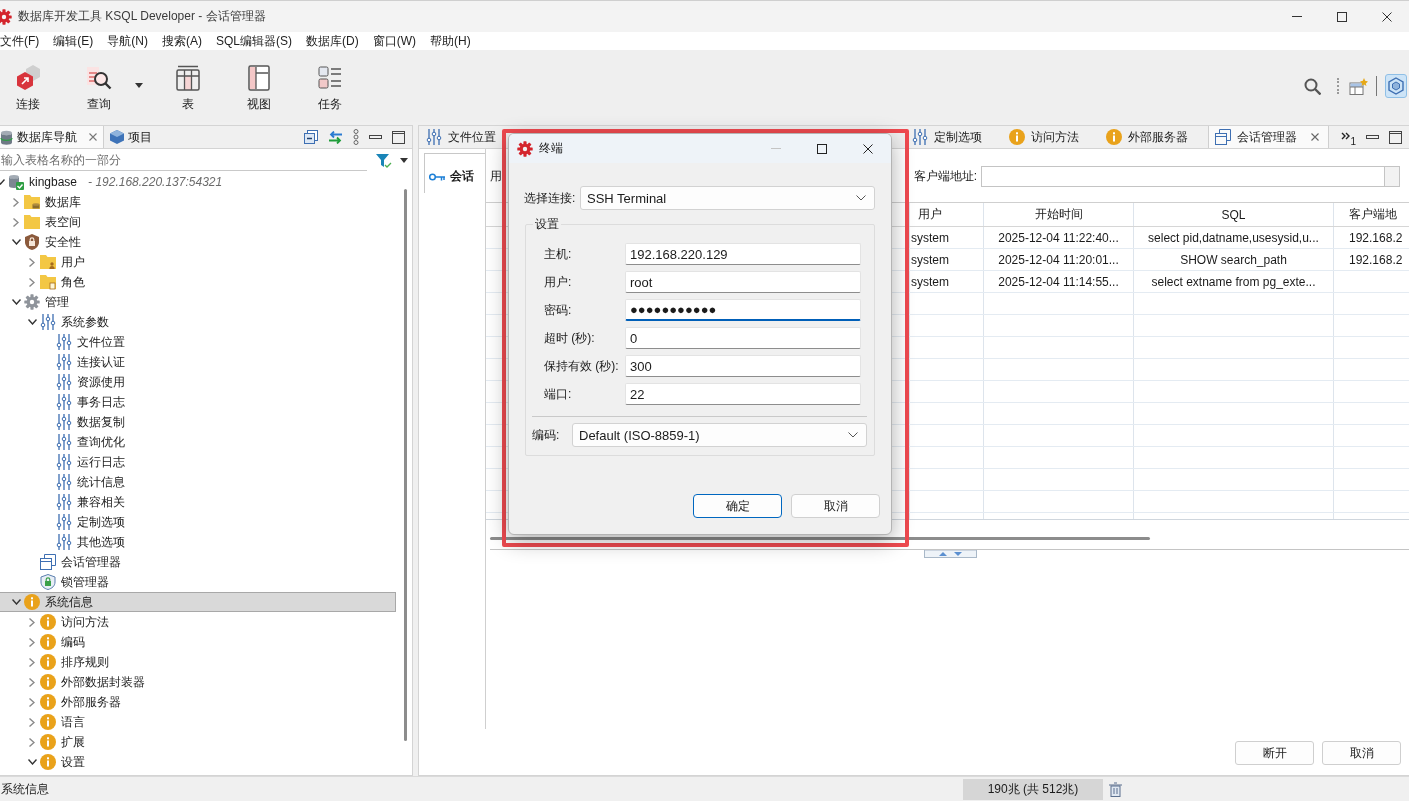 This screenshot has height=801, width=1409. I want to click on menu-item: 编辑(E), so click(73, 41).